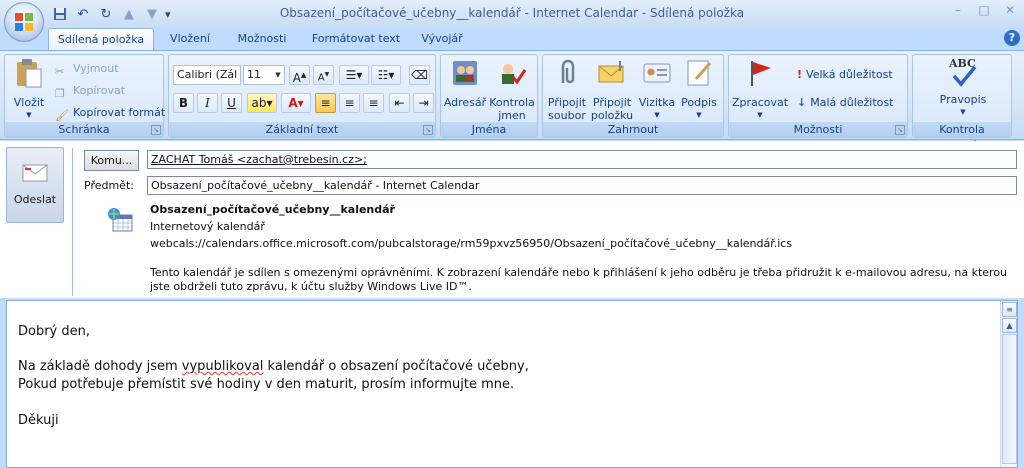 The image size is (1024, 468). What do you see at coordinates (699, 115) in the screenshot?
I see `signature-dropdown-icon: ▼` at bounding box center [699, 115].